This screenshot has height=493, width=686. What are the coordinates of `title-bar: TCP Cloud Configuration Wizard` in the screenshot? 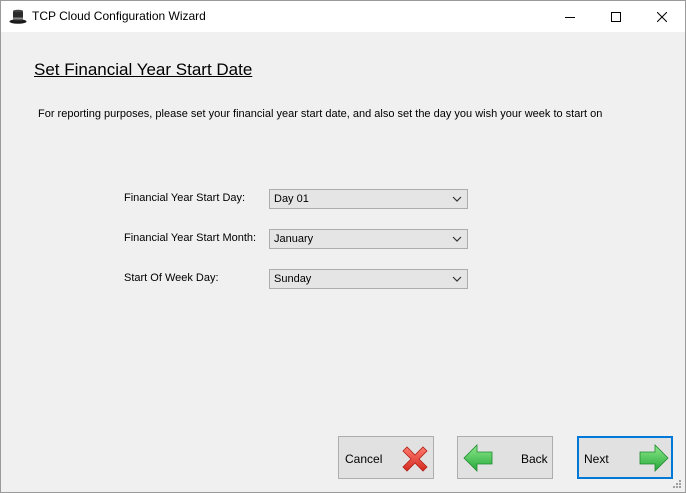 It's located at (343, 16).